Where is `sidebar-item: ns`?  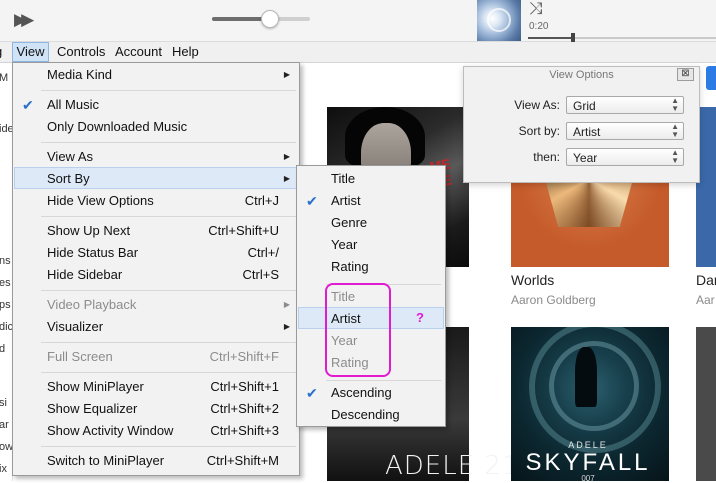
sidebar-item: ns is located at coordinates (5, 261).